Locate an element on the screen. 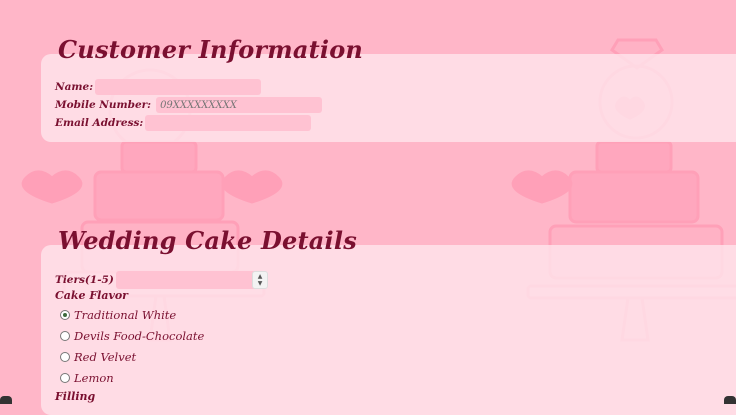 The image size is (736, 415). flavor-option-label: Traditional White is located at coordinates (125, 315).